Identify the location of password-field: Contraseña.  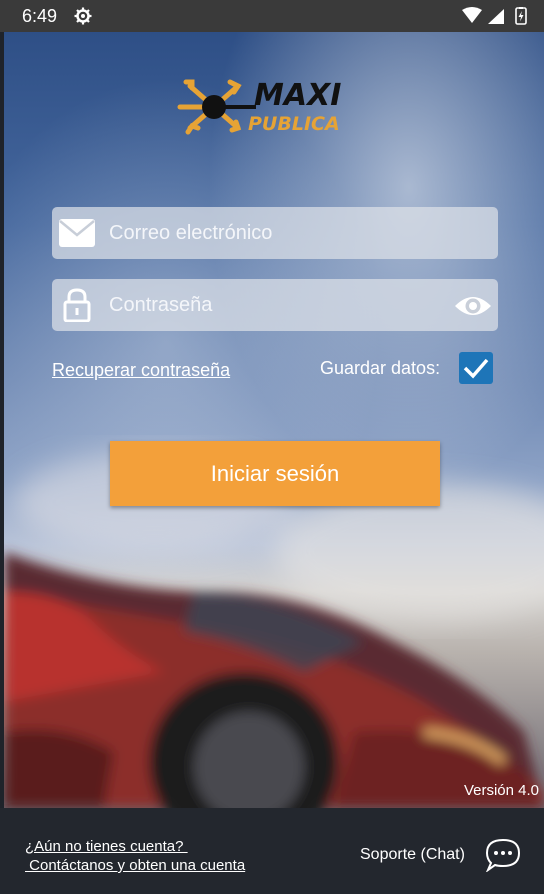
(275, 305).